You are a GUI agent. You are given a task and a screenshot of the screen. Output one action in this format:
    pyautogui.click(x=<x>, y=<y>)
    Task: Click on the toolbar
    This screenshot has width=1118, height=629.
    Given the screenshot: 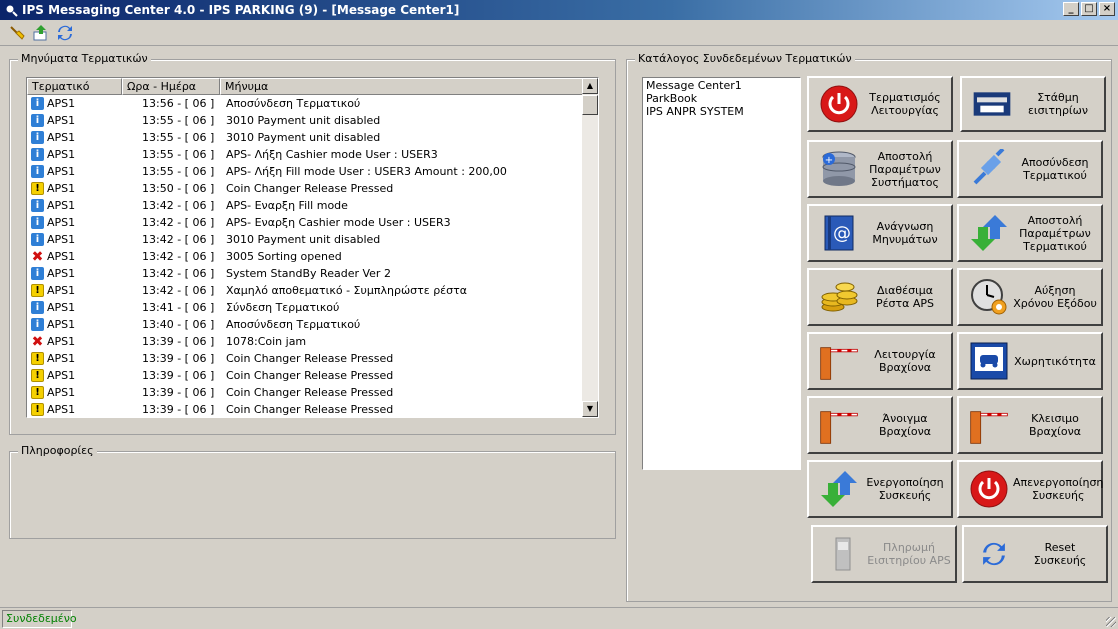 What is the action you would take?
    pyautogui.click(x=559, y=33)
    